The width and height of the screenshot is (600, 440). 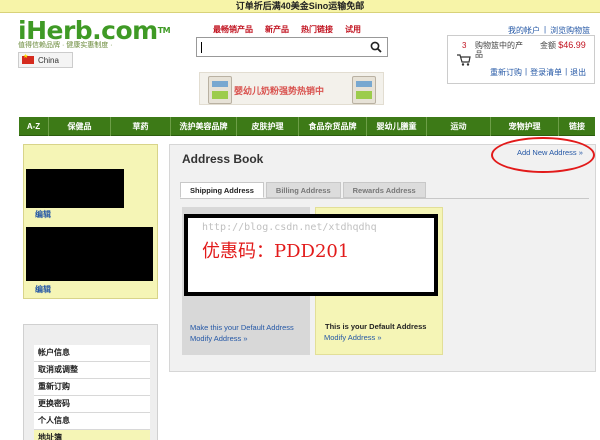 I want to click on category-supplements: 保健品, so click(x=80, y=126).